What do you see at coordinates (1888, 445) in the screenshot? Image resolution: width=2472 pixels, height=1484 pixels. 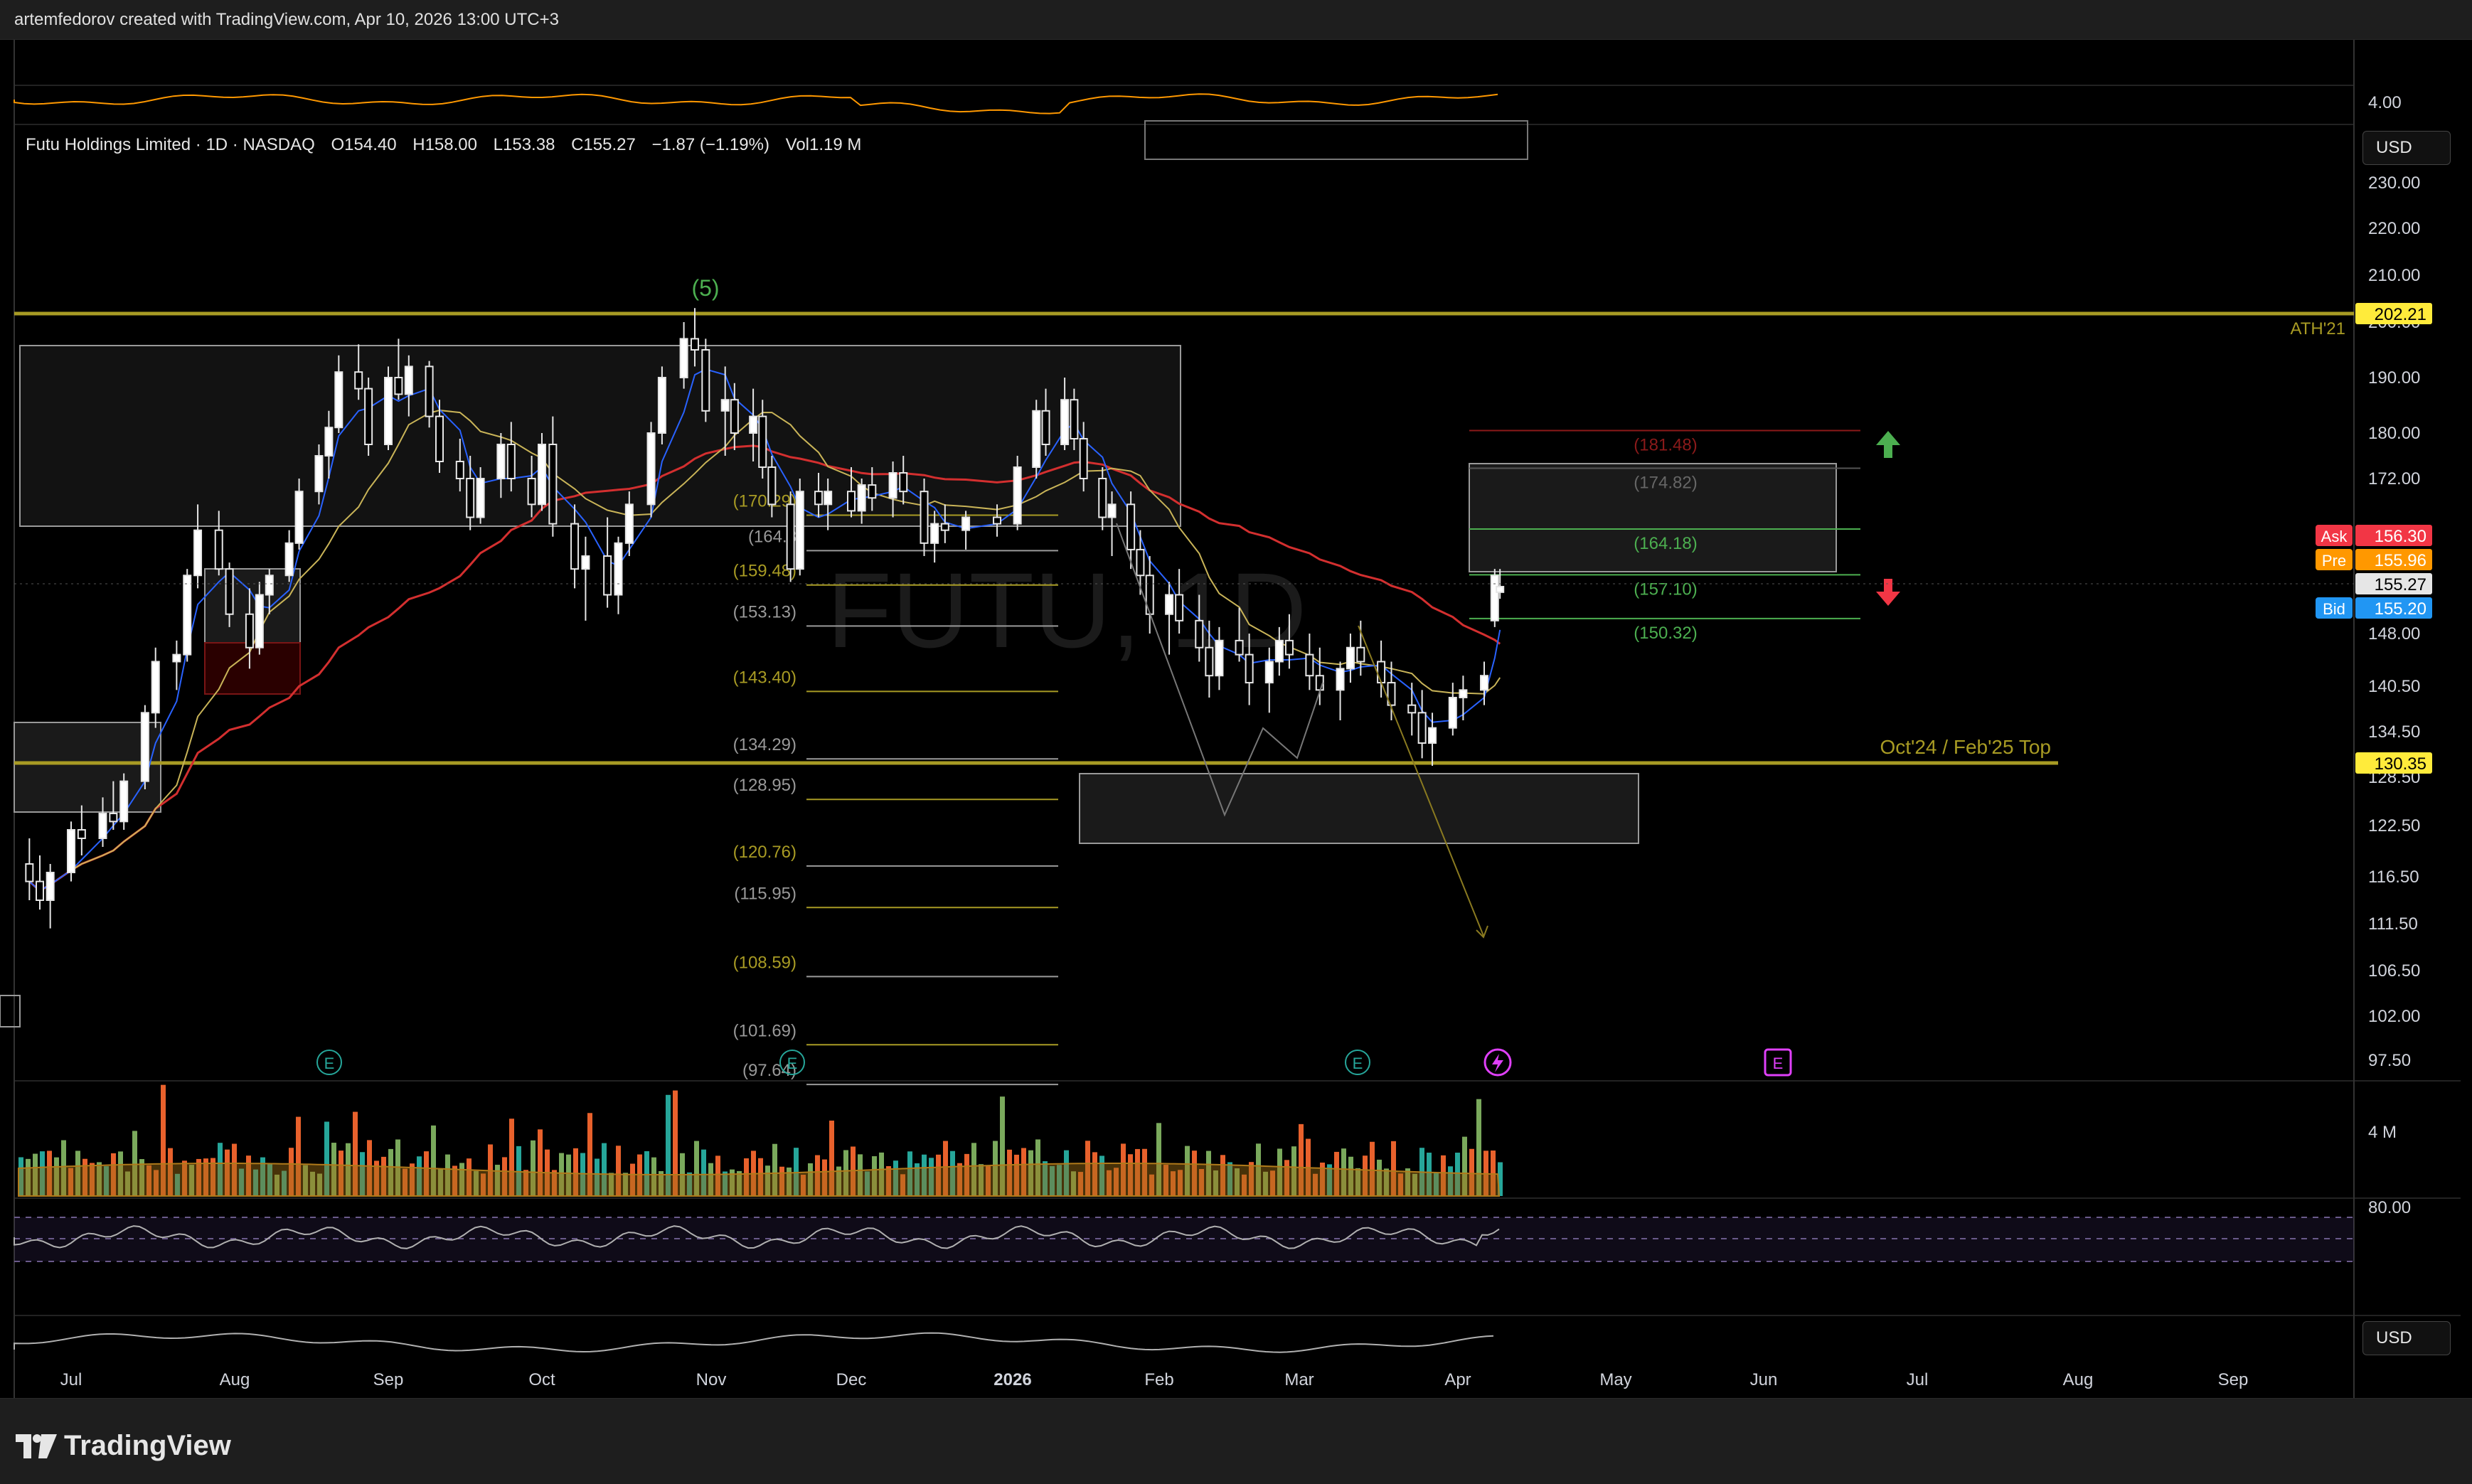 I see `arrow-up-icon` at bounding box center [1888, 445].